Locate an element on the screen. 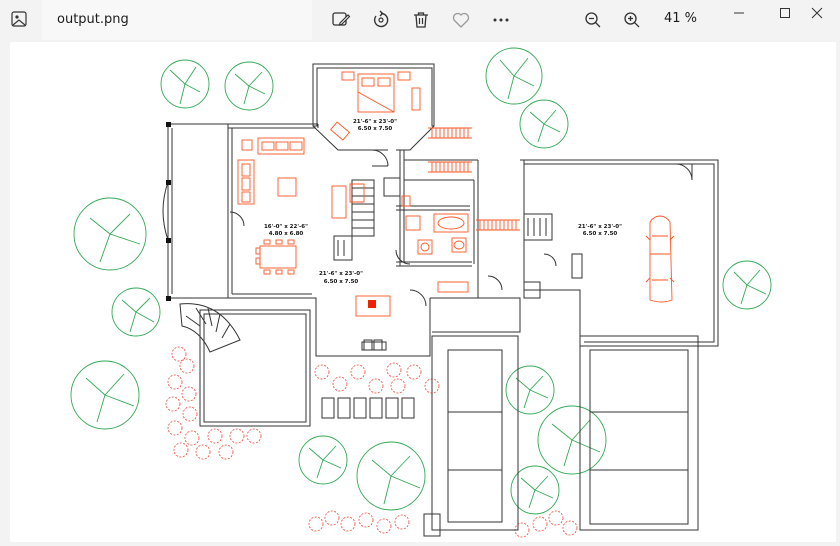 The height and width of the screenshot is (546, 840). close-icon is located at coordinates (817, 13).